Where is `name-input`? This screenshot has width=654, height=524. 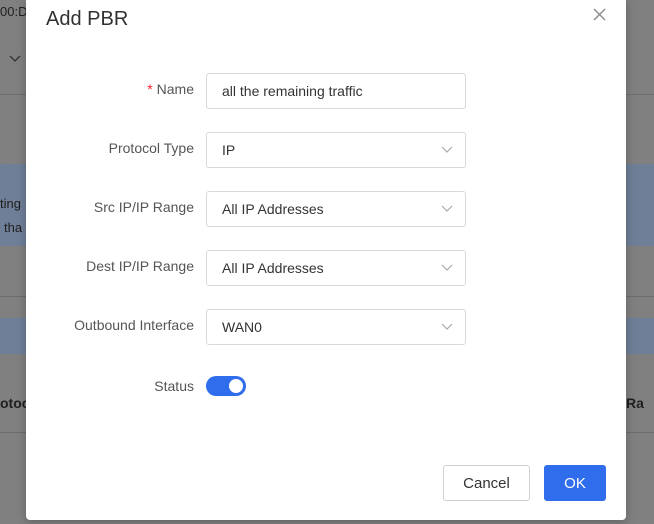 name-input is located at coordinates (324, 91).